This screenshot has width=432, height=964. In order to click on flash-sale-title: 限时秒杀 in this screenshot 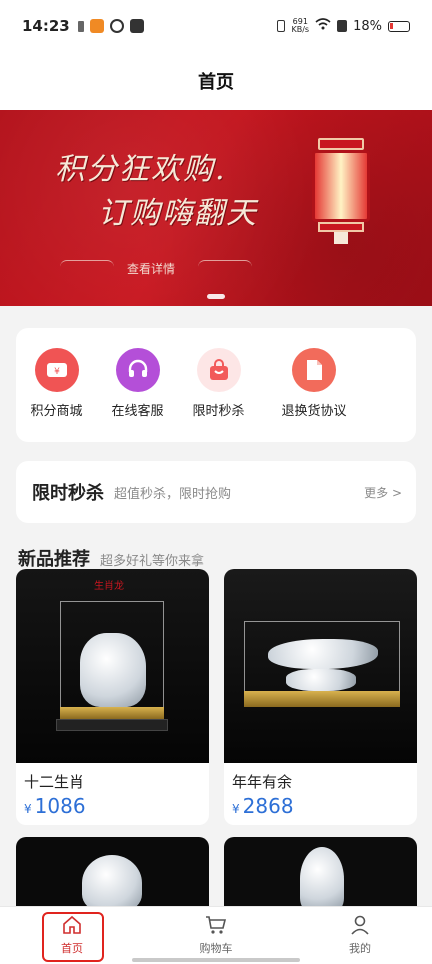, I will do `click(68, 493)`.